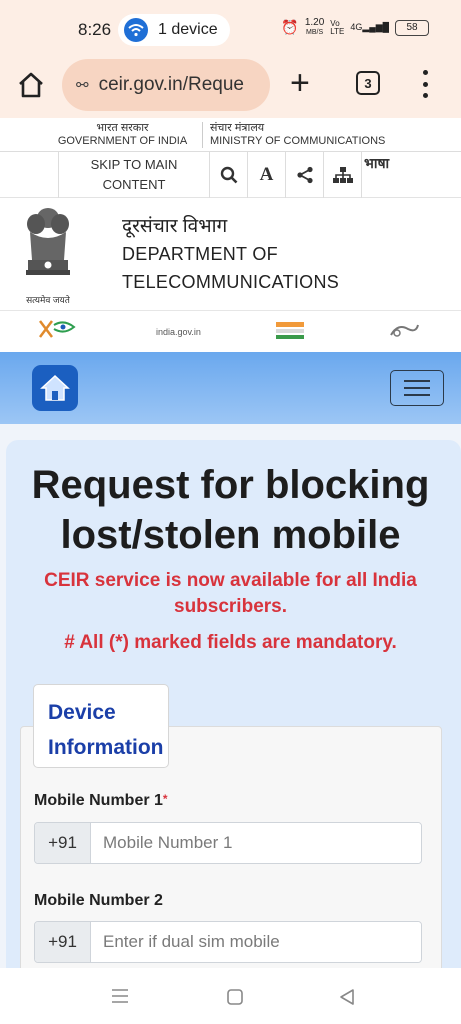  What do you see at coordinates (101, 800) in the screenshot?
I see `mobile-number-1-label: Mobile Number 1*` at bounding box center [101, 800].